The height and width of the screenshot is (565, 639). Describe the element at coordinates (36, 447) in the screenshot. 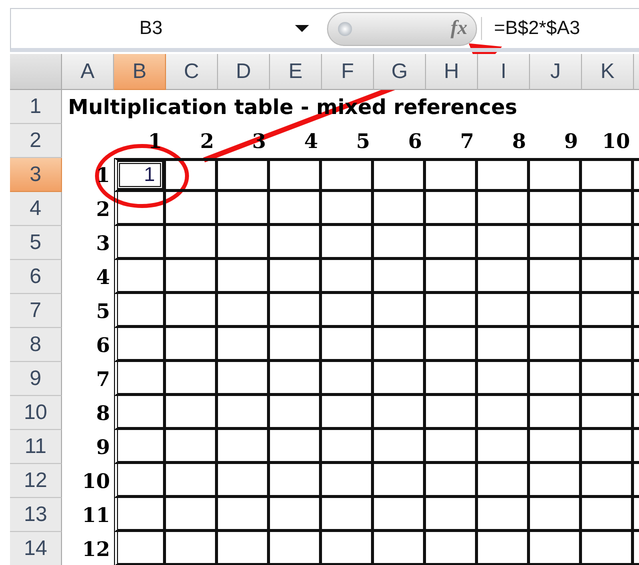

I see `row-header: 11` at that location.